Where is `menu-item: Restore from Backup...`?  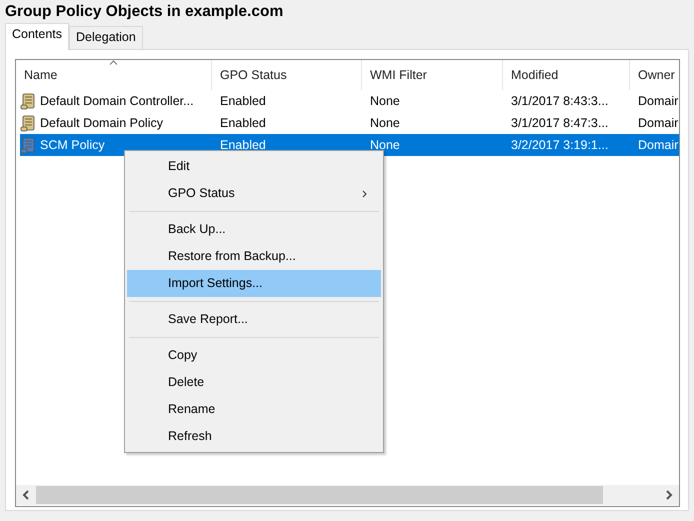
menu-item: Restore from Backup... is located at coordinates (254, 256).